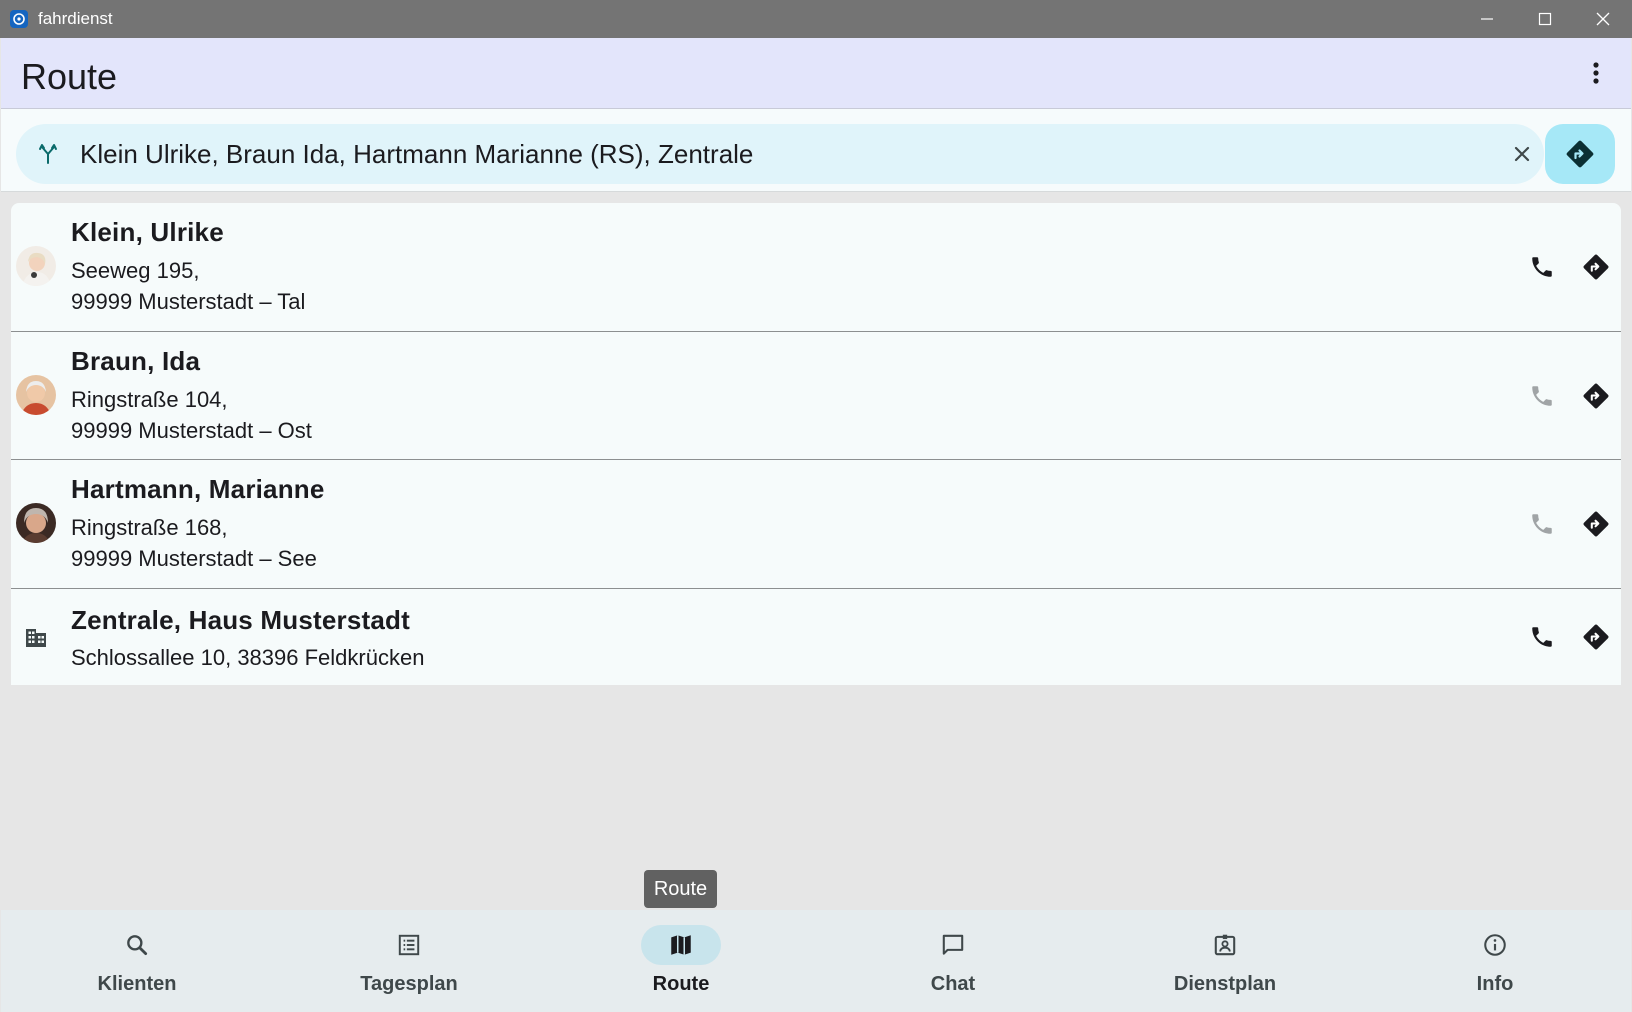 The width and height of the screenshot is (1632, 1012). Describe the element at coordinates (1495, 945) in the screenshot. I see `info-icon` at that location.